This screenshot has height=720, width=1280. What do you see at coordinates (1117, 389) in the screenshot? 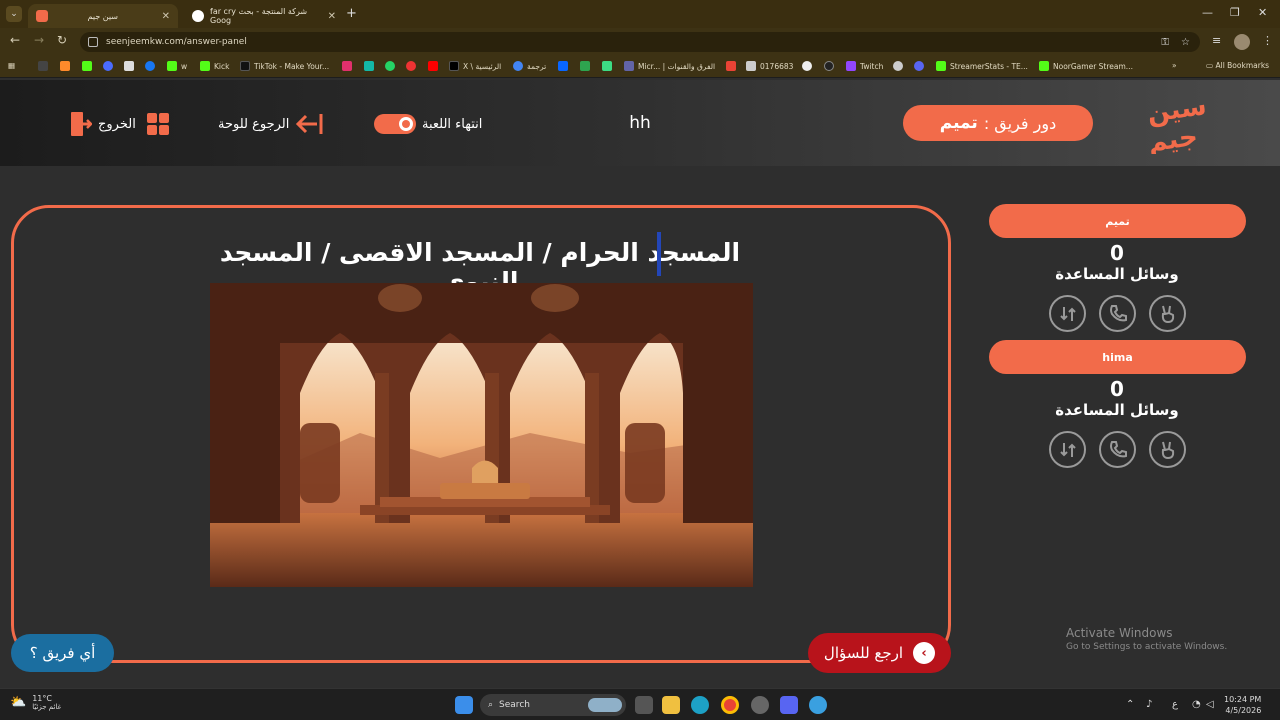
I see `team-2-score: 0` at bounding box center [1117, 389].